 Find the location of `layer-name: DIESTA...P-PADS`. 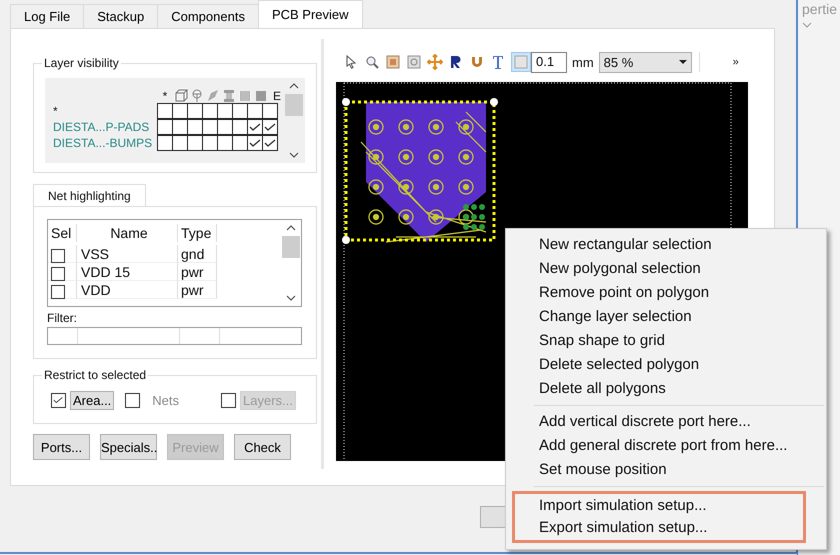

layer-name: DIESTA...P-PADS is located at coordinates (101, 127).